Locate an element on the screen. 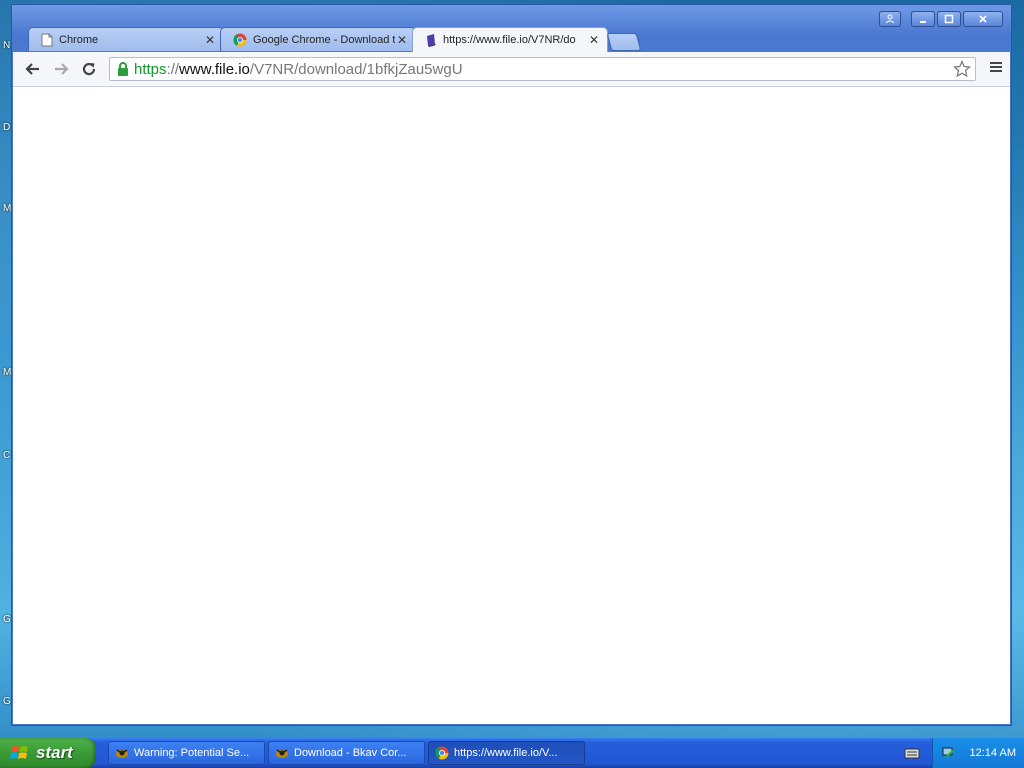 This screenshot has width=1024, height=768. start-label: start is located at coordinates (54, 752).